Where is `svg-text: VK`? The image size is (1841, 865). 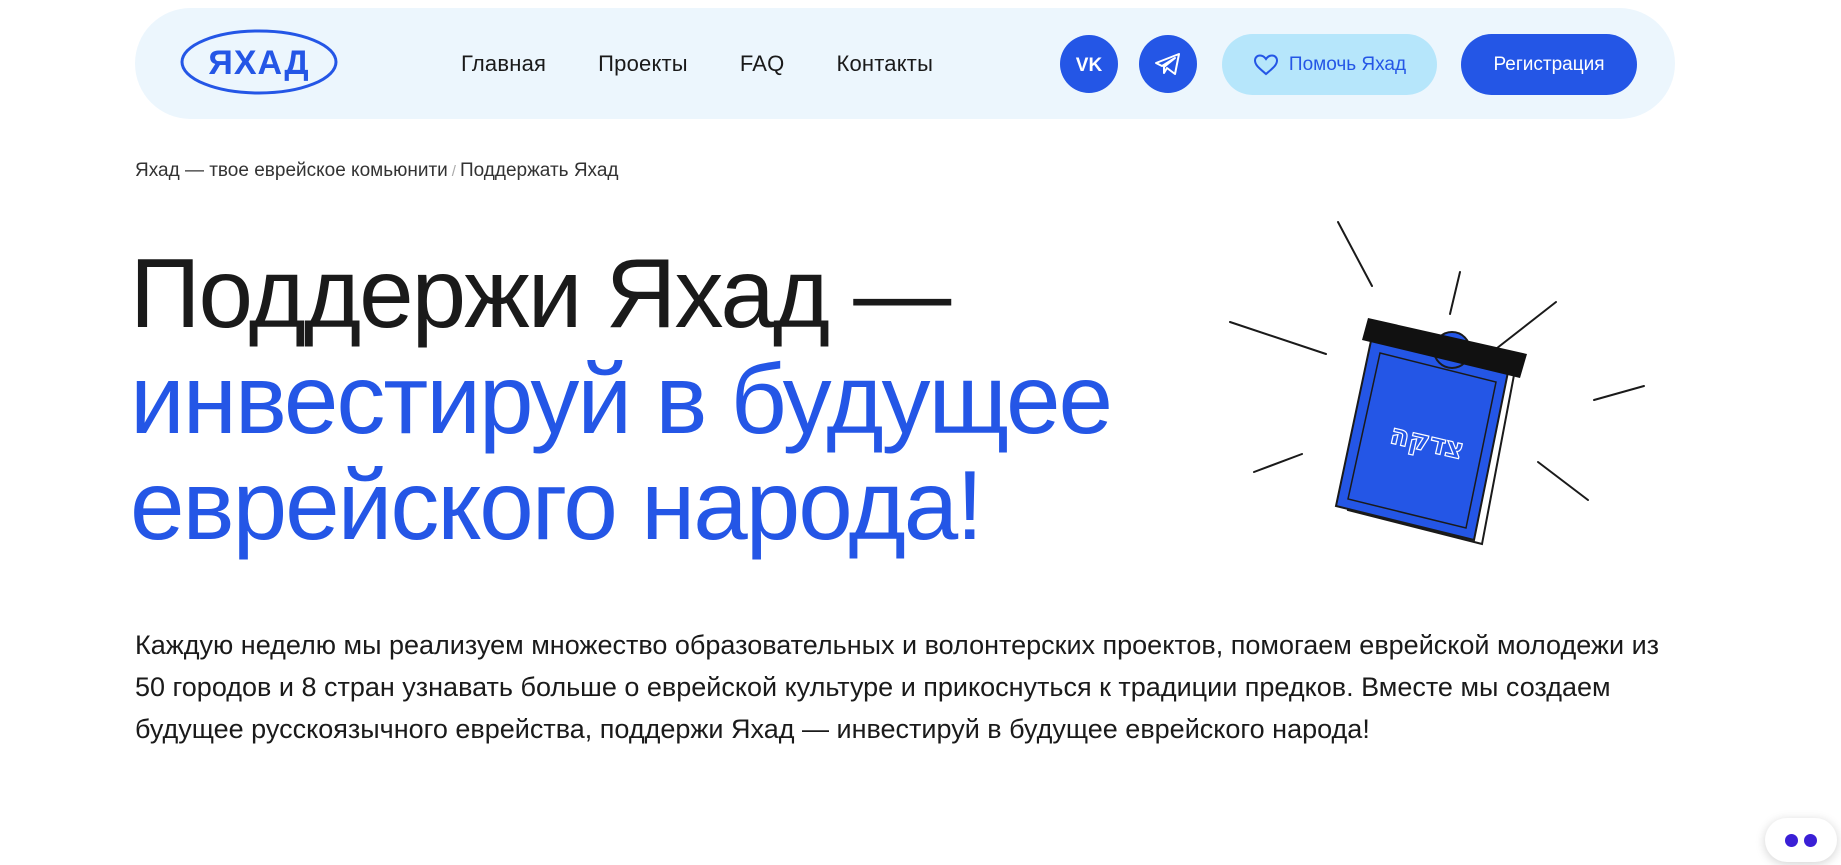
svg-text: VK is located at coordinates (1089, 64).